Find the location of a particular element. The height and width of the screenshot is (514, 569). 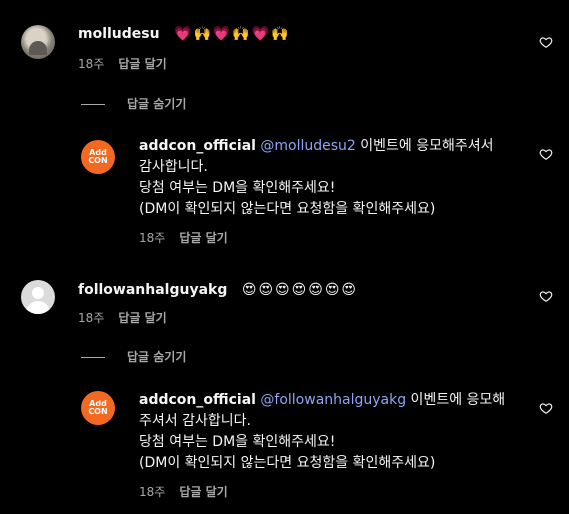

reply-text-rest: 이벤트에 응모해주셔서 is located at coordinates (424, 146).